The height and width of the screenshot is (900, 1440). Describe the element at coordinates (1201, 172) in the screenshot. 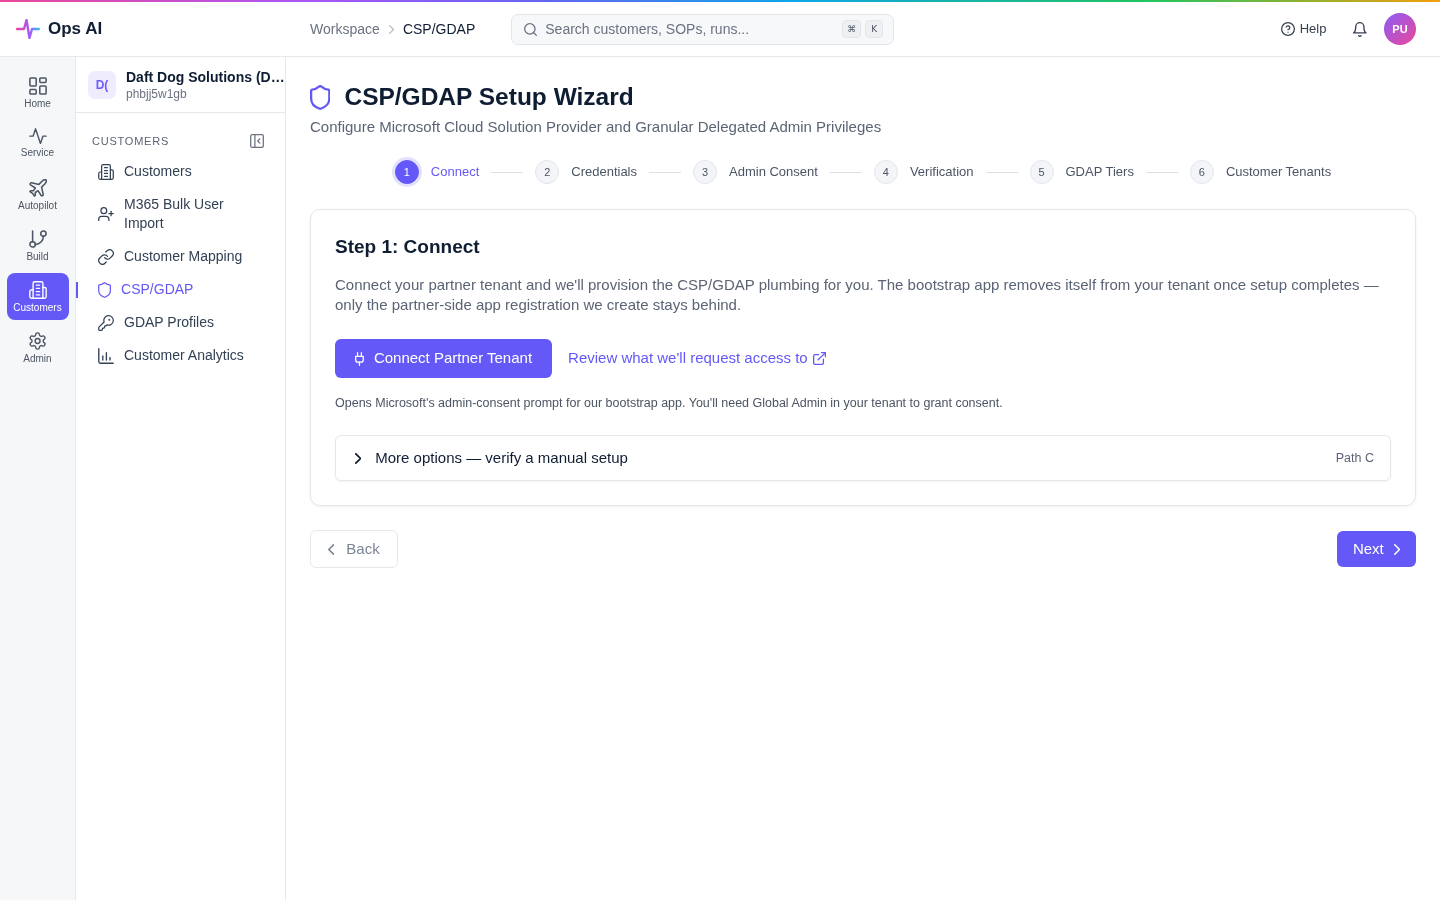

I see `step-number: 6` at that location.